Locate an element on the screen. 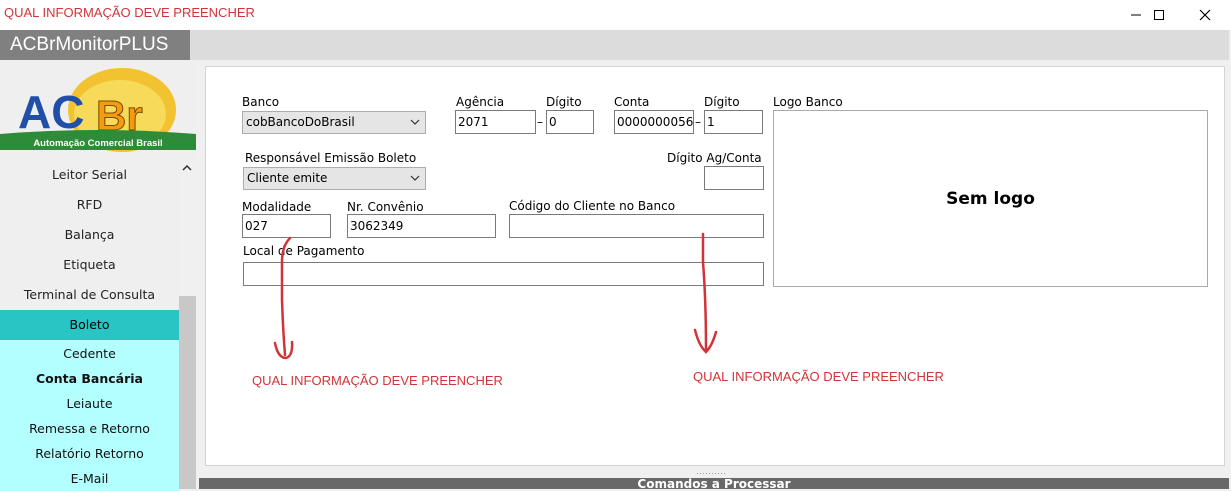  chevron-up-icon is located at coordinates (187, 168).